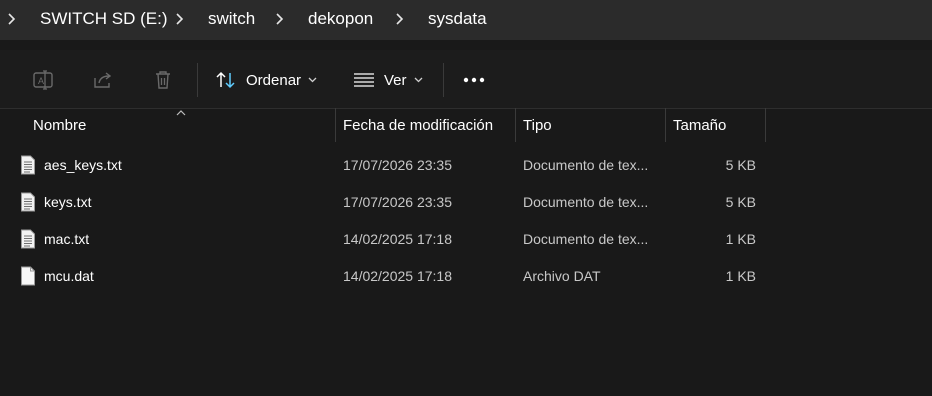 This screenshot has width=932, height=396. Describe the element at coordinates (457, 19) in the screenshot. I see `breadcrumb-item-sysdata: sysdata` at that location.